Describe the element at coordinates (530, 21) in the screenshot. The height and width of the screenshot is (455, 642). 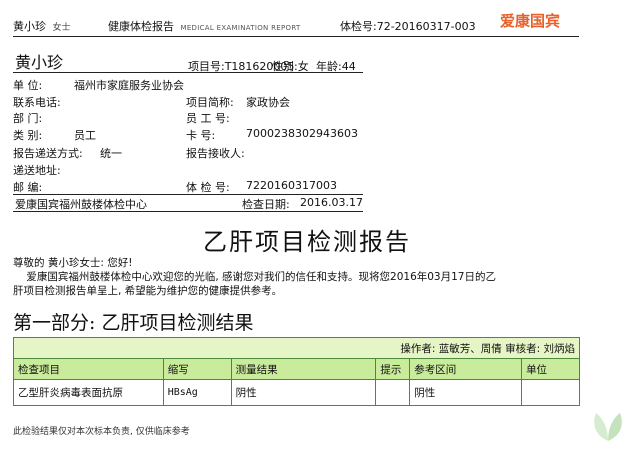
I see `brand-logo: 爱康国宾` at that location.